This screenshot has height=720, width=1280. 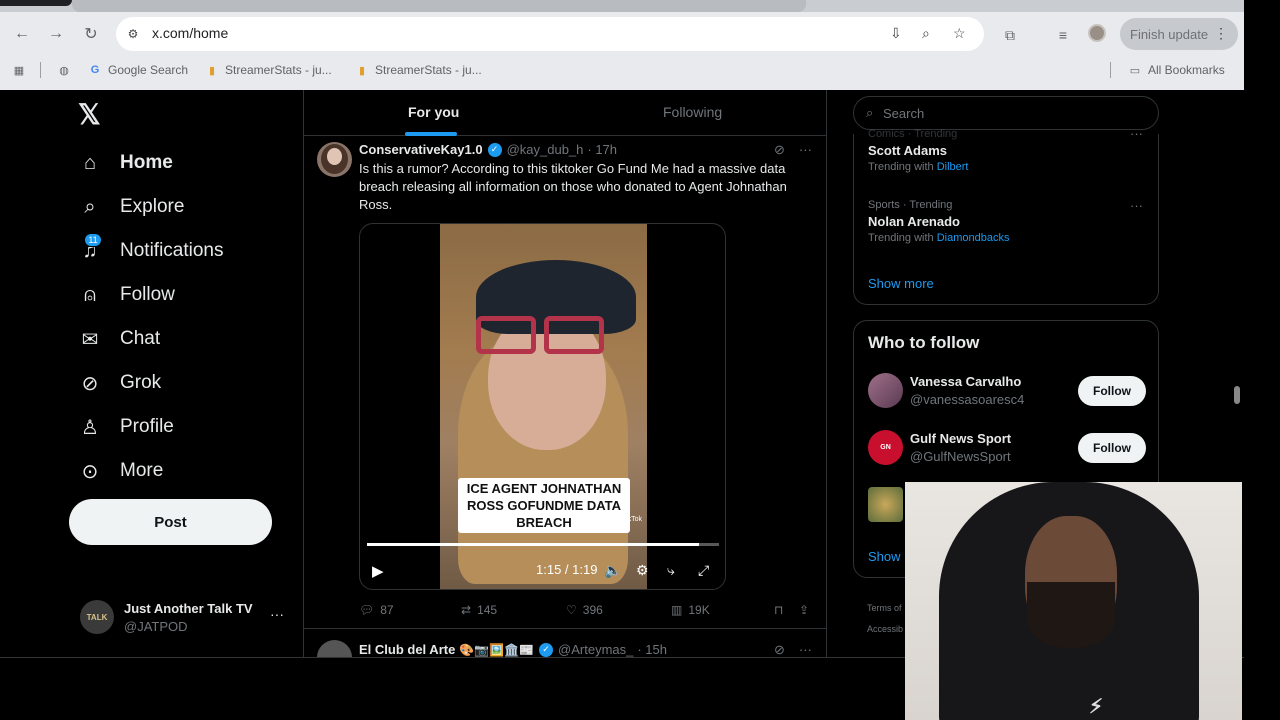 I want to click on tab-search-icon: ⧉, so click(x=1010, y=35).